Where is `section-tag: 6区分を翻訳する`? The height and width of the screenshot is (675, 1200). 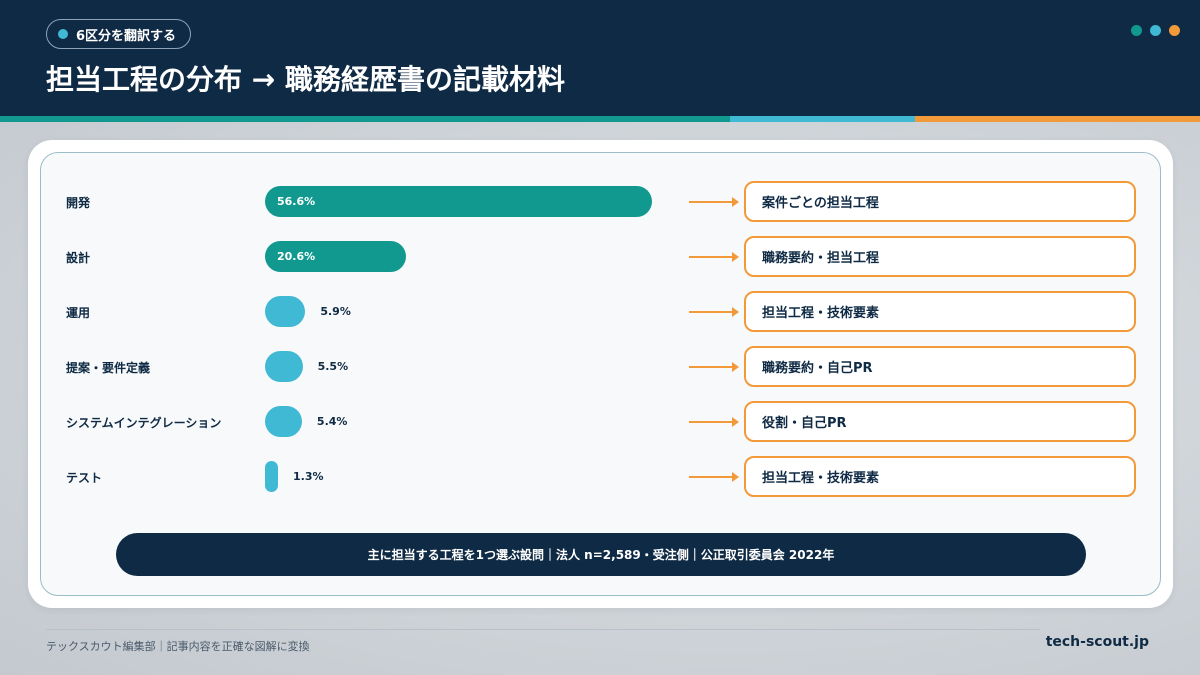 section-tag: 6区分を翻訳する is located at coordinates (118, 34).